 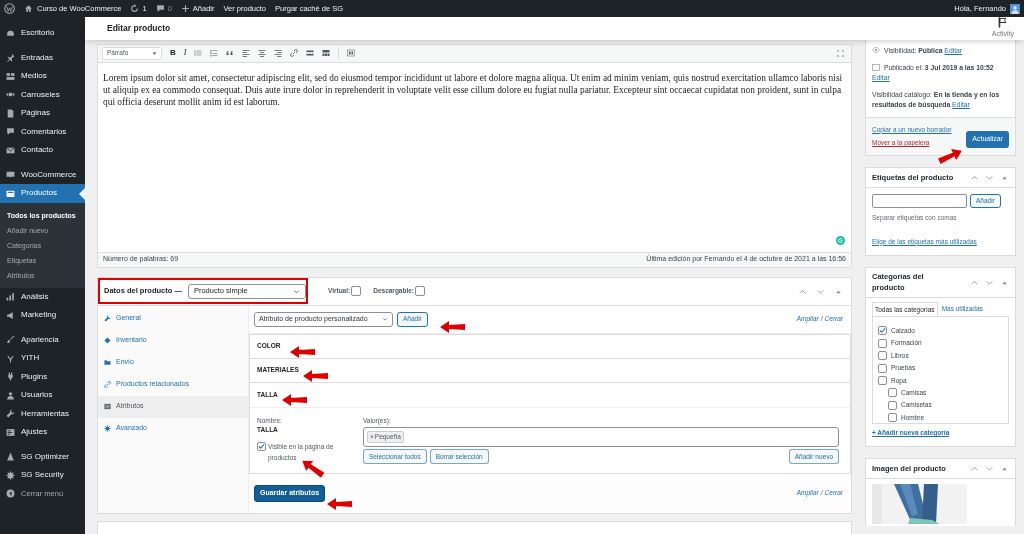 What do you see at coordinates (10, 457) in the screenshot?
I see `triangle-icon` at bounding box center [10, 457].